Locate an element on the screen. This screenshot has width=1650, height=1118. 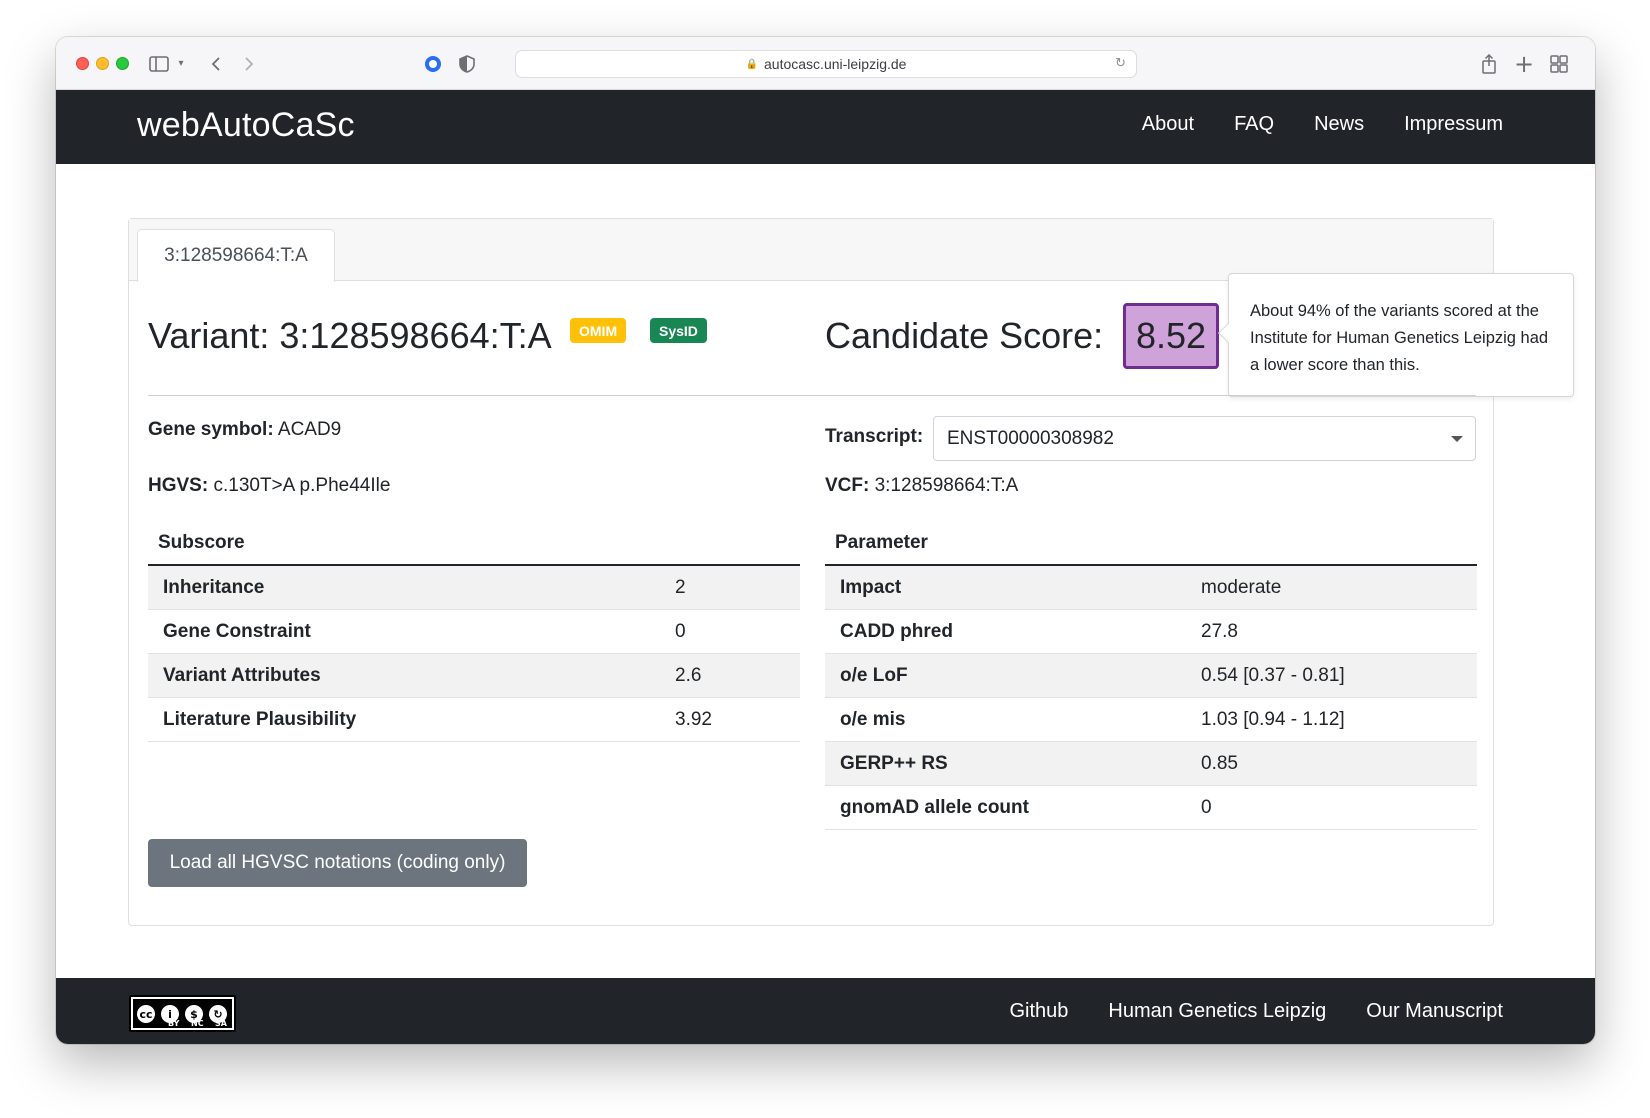
nav-link-impressum: Impressum is located at coordinates (1453, 124).